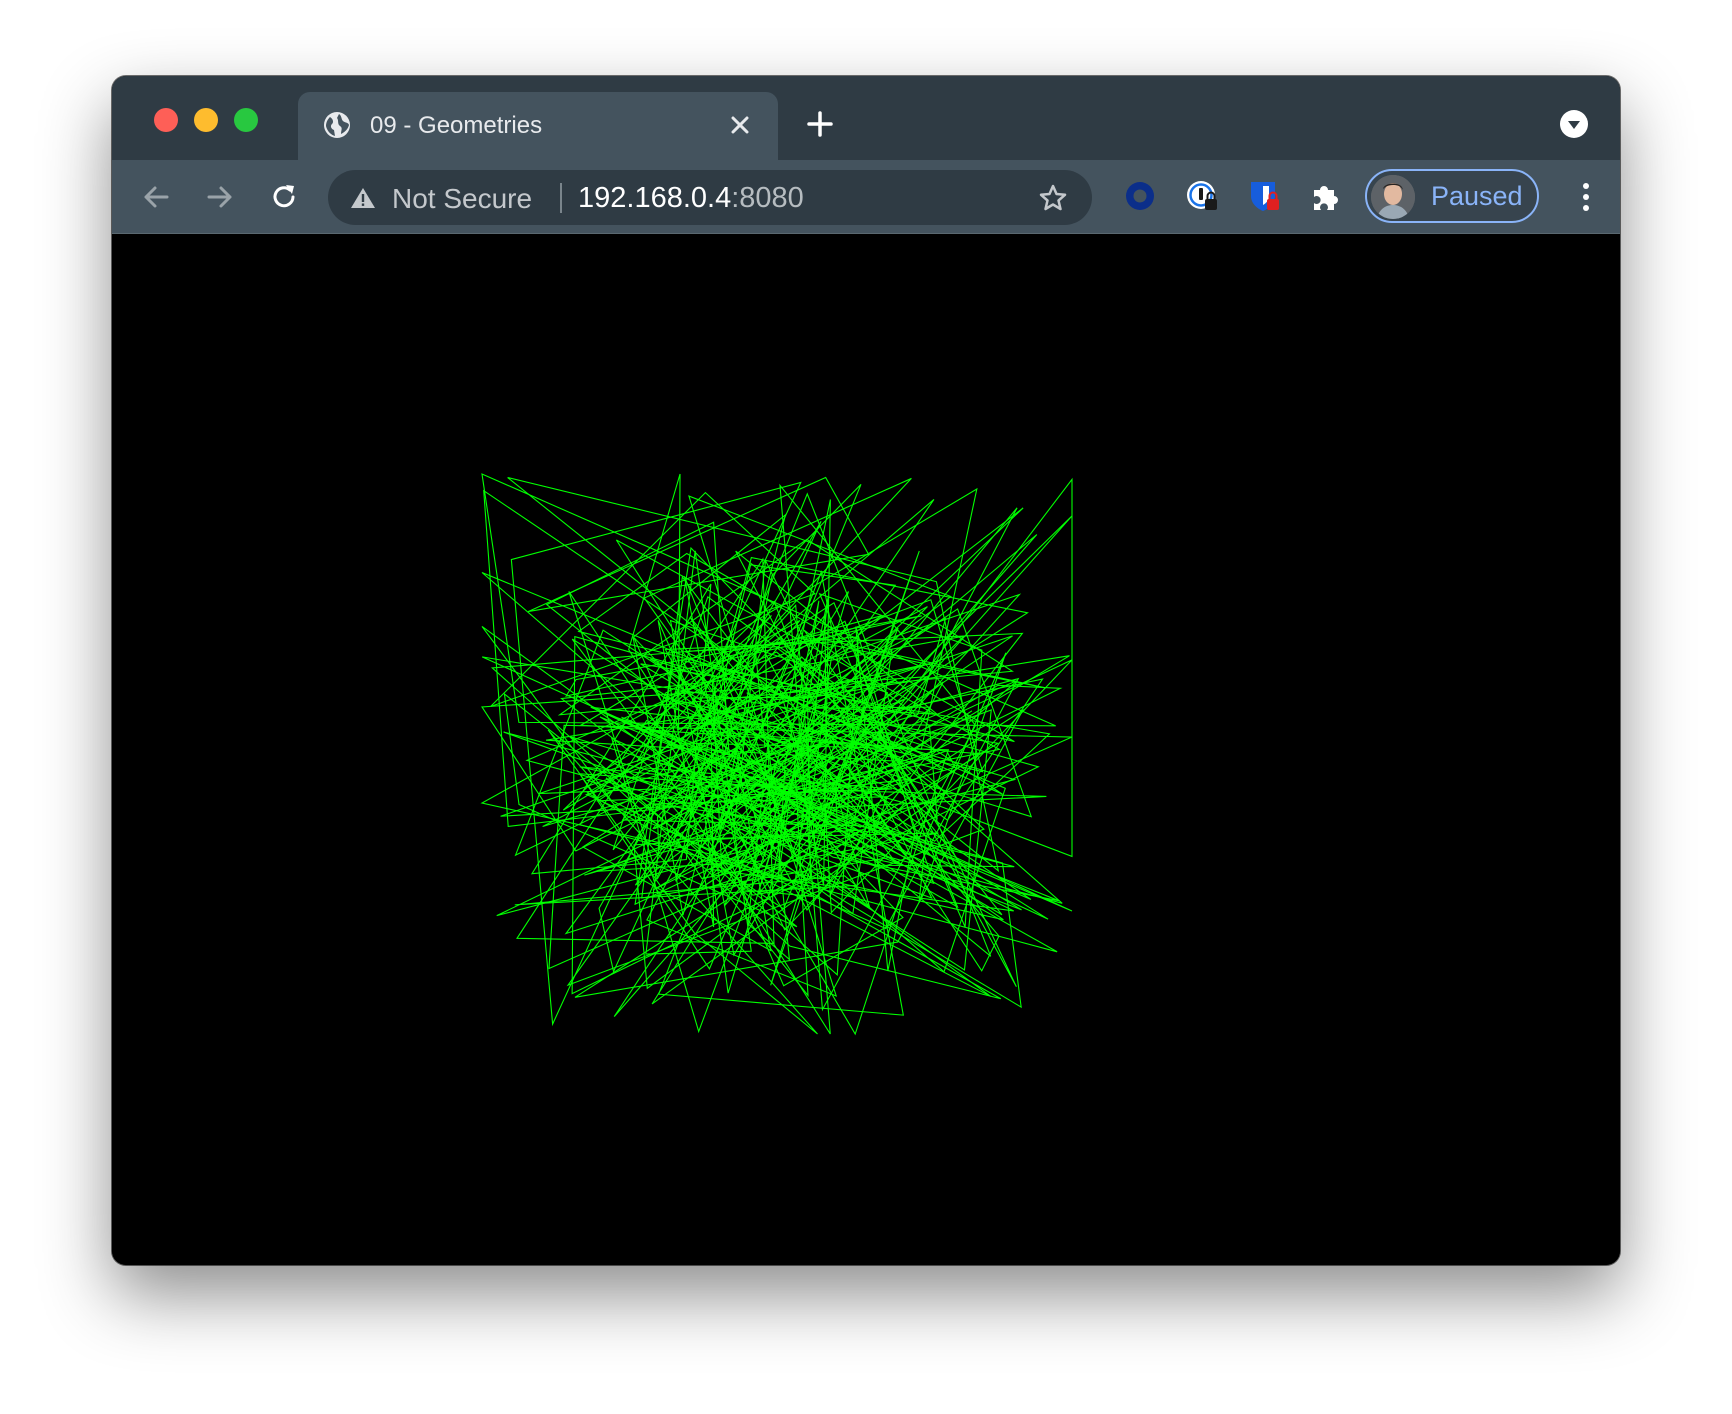 This screenshot has height=1414, width=1732. What do you see at coordinates (1477, 196) in the screenshot?
I see `profile-label: Paused` at bounding box center [1477, 196].